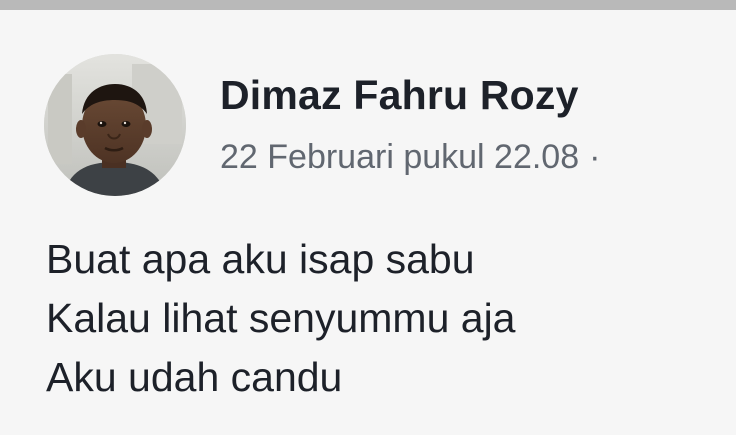 Image resolution: width=736 pixels, height=435 pixels. What do you see at coordinates (368, 5) in the screenshot?
I see `top-divider` at bounding box center [368, 5].